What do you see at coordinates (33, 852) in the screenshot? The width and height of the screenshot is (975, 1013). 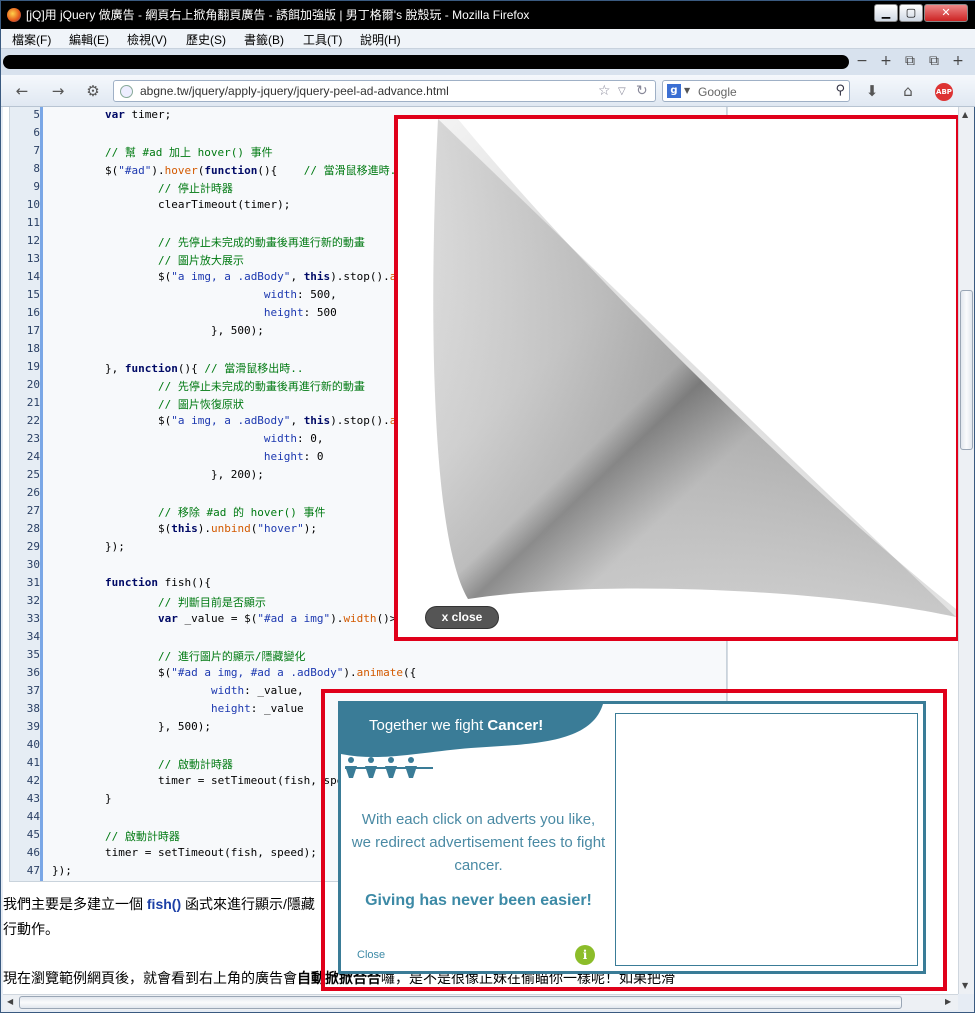 I see `line-number: 46` at bounding box center [33, 852].